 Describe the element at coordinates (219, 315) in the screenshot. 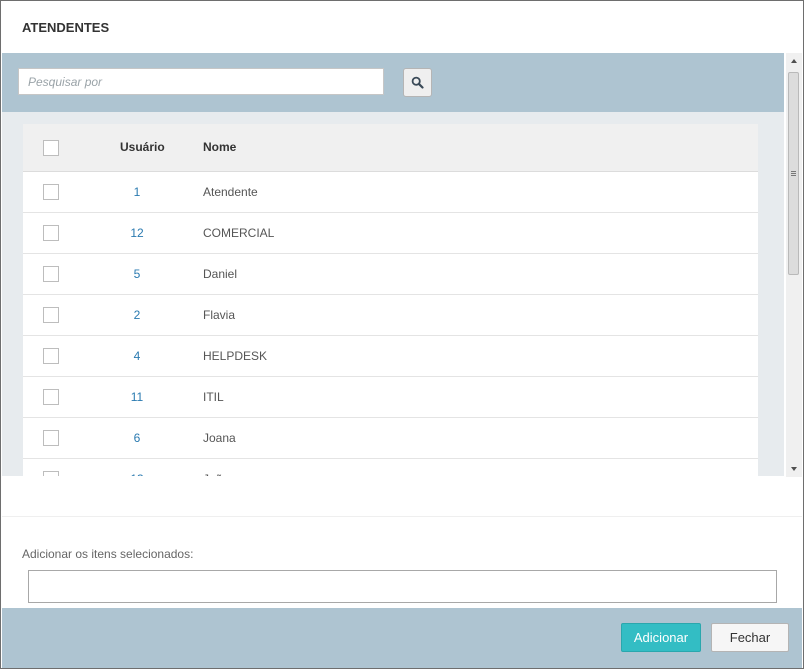

I see `user-name: Flavia` at that location.